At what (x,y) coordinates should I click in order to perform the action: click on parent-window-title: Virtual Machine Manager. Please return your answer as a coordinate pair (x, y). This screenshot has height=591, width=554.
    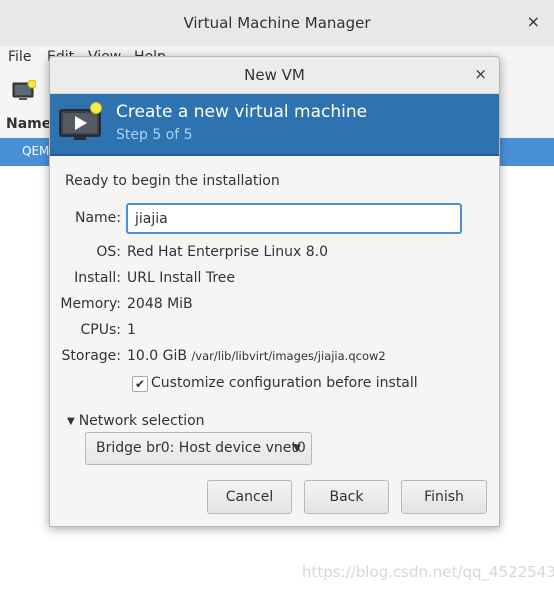
    Looking at the image, I should click on (277, 23).